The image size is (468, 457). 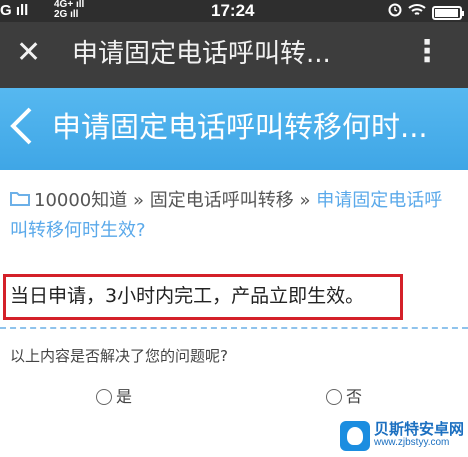 I want to click on chevron-left-icon, so click(x=21, y=129).